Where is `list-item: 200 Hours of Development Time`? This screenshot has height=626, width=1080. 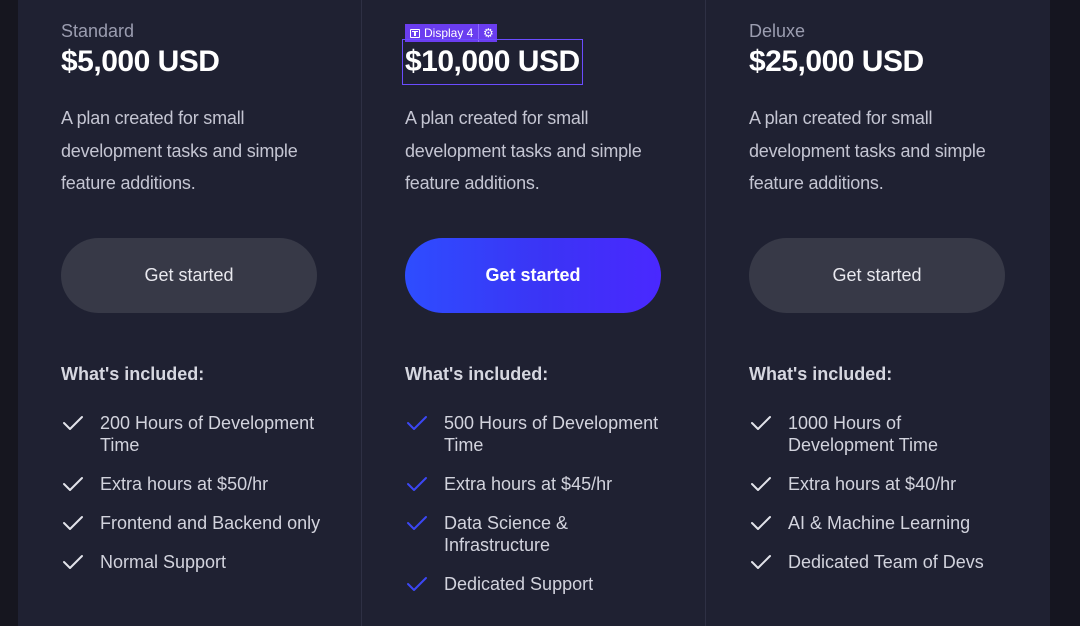 list-item: 200 Hours of Development Time is located at coordinates (191, 434).